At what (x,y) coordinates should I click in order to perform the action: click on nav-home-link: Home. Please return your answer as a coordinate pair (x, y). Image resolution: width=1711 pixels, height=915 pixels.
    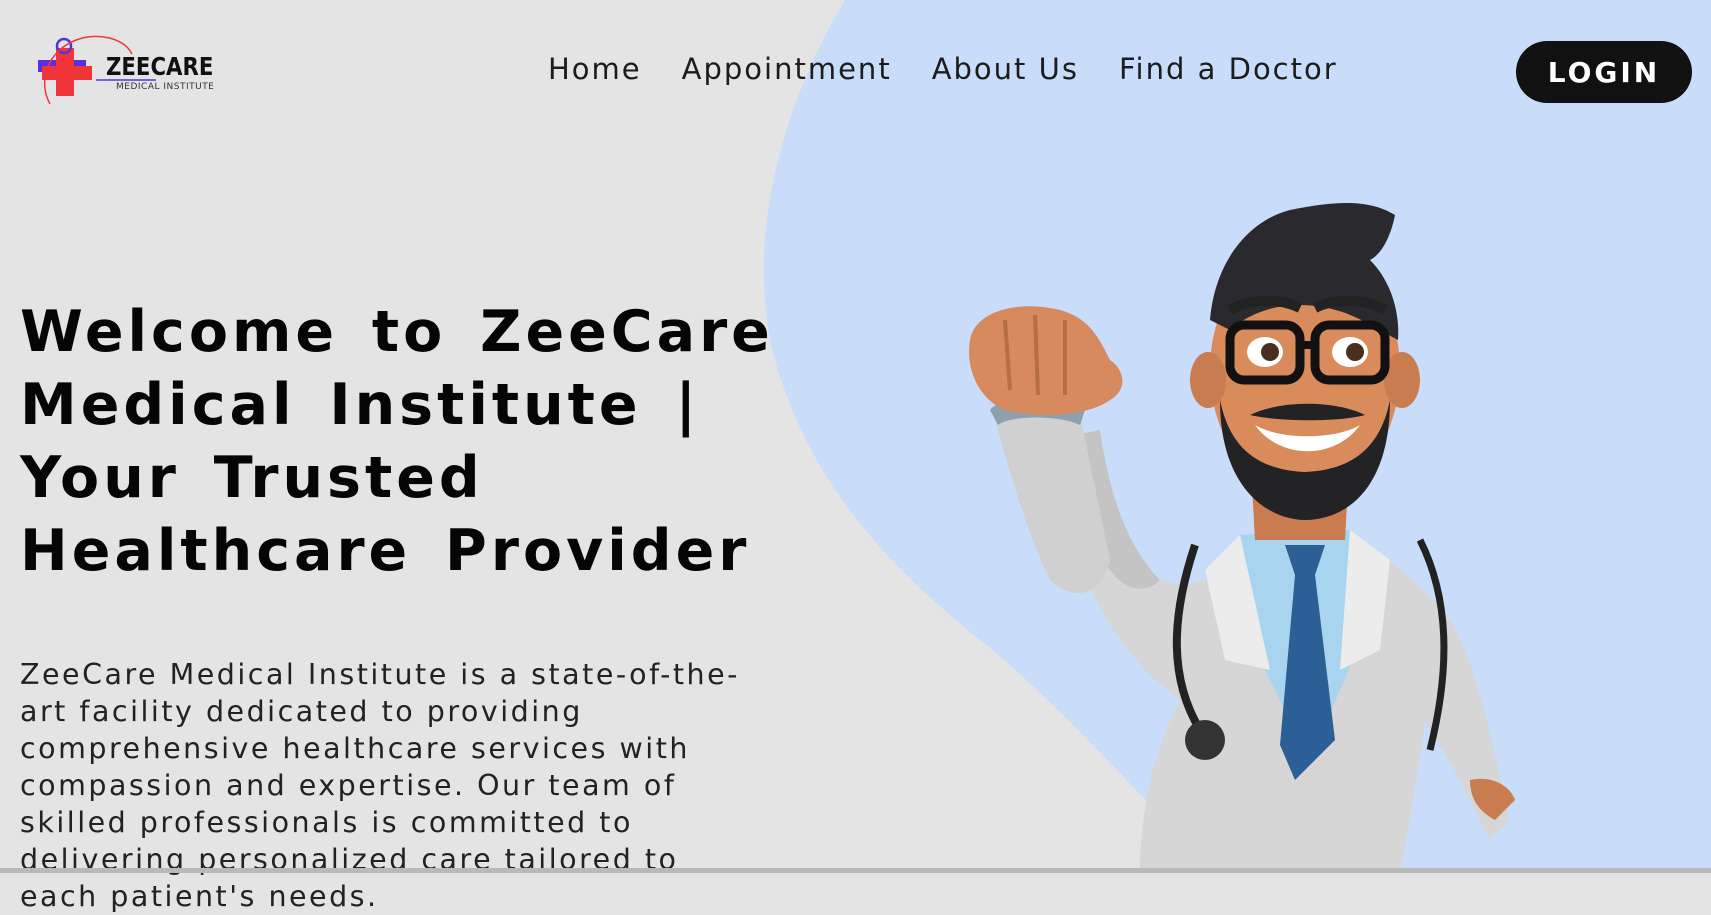
    Looking at the image, I should click on (595, 69).